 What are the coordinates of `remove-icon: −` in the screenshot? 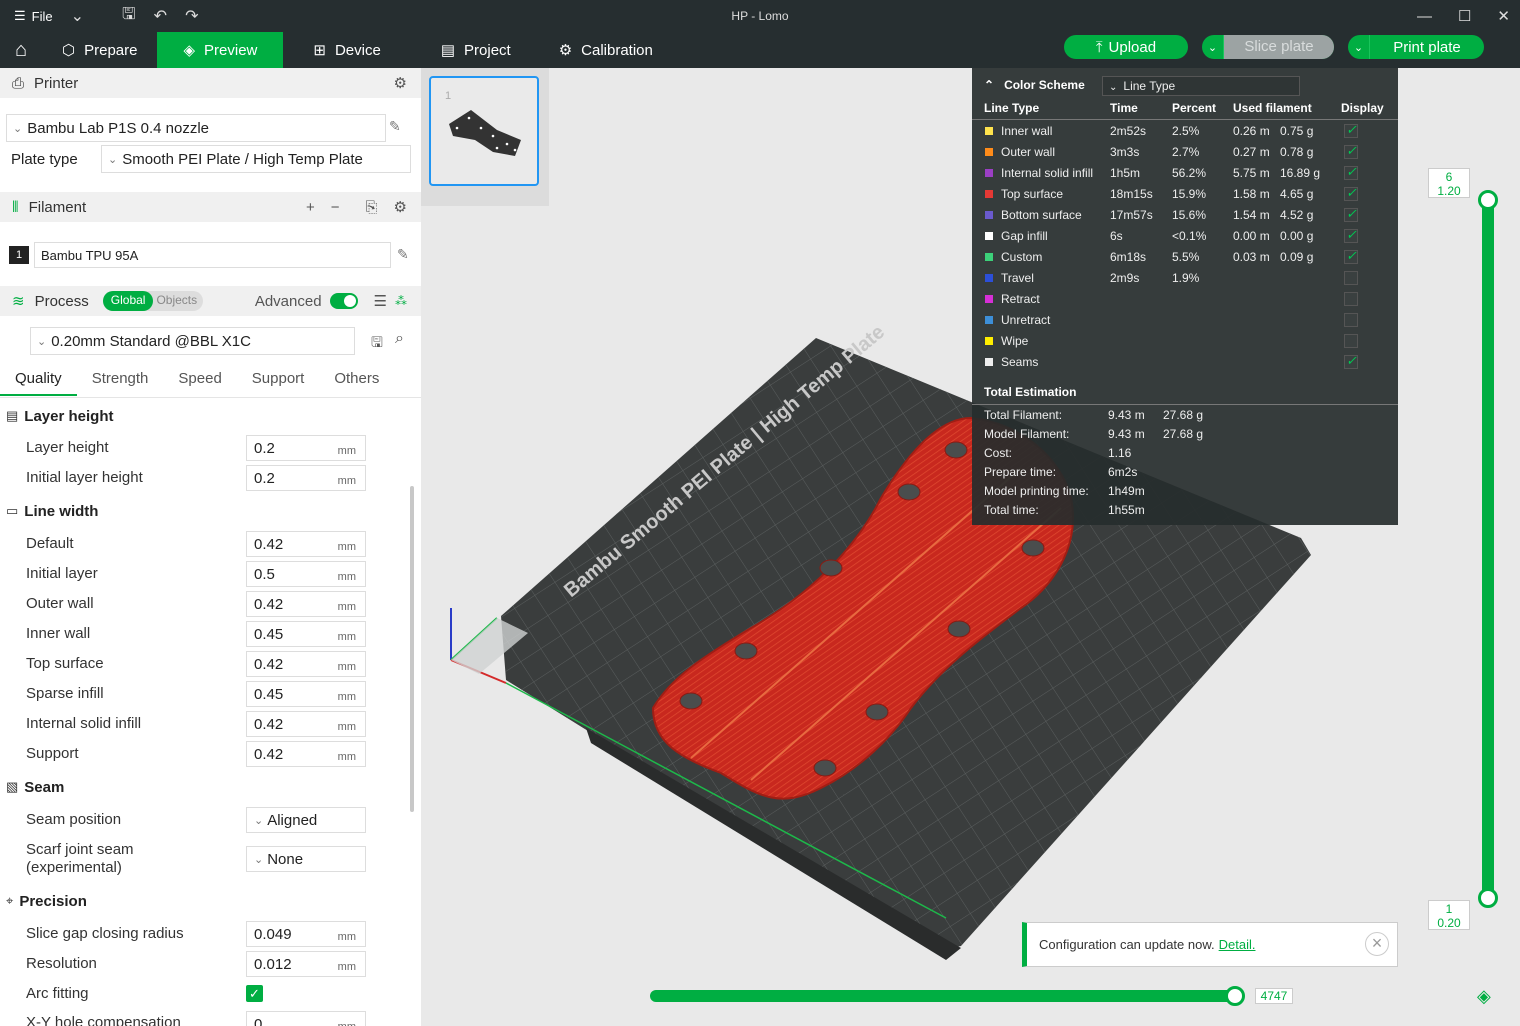 It's located at (335, 207).